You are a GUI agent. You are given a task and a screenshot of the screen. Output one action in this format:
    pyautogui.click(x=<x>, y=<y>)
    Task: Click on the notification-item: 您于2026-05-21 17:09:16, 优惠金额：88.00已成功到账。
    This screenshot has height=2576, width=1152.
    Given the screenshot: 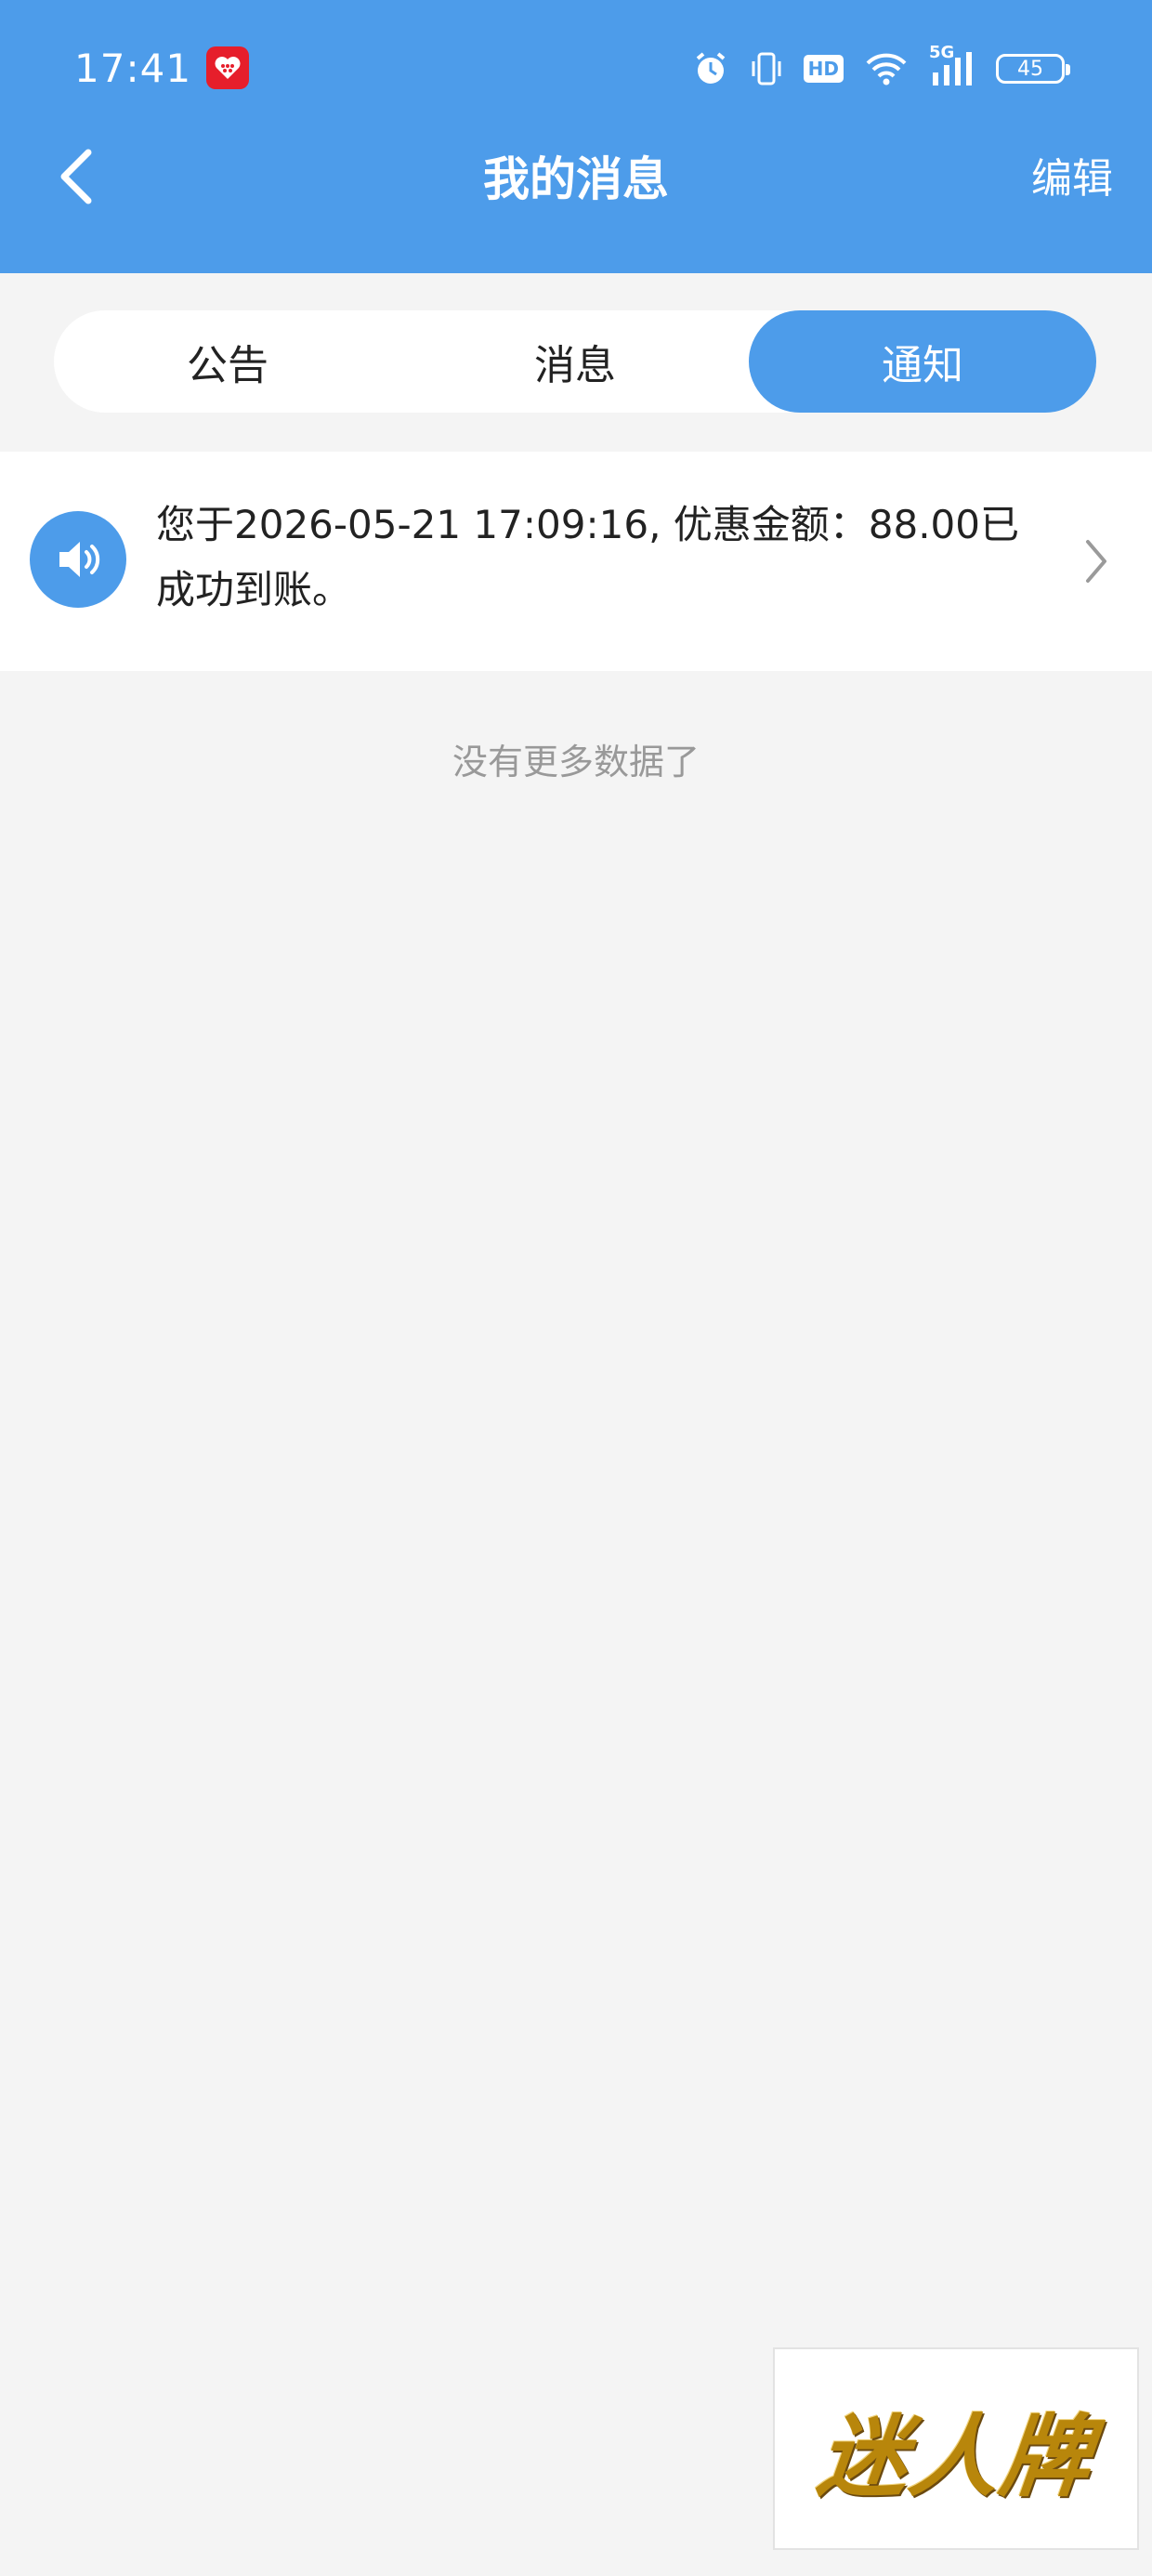 What is the action you would take?
    pyautogui.click(x=576, y=561)
    